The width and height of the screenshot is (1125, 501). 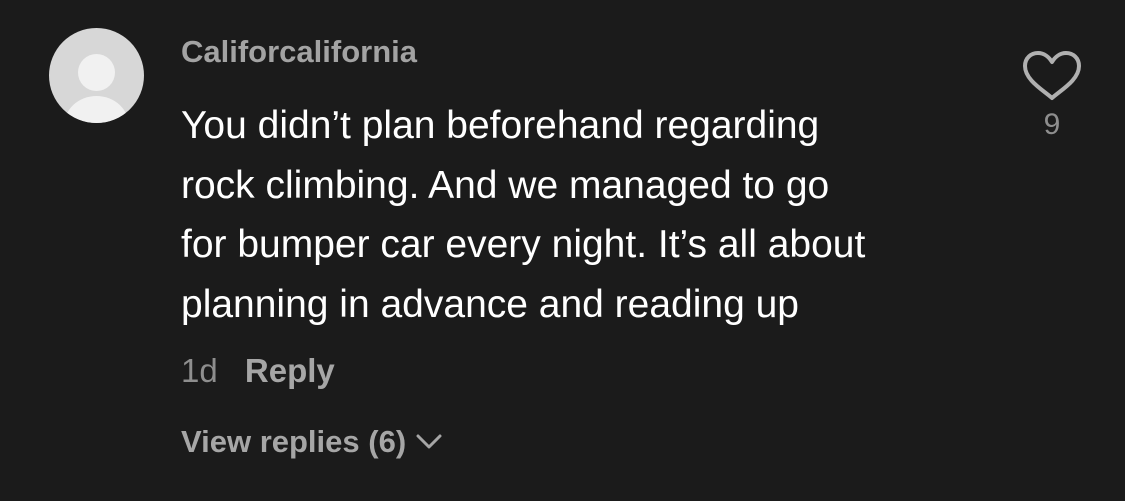 I want to click on like-control: 9, so click(x=1052, y=96).